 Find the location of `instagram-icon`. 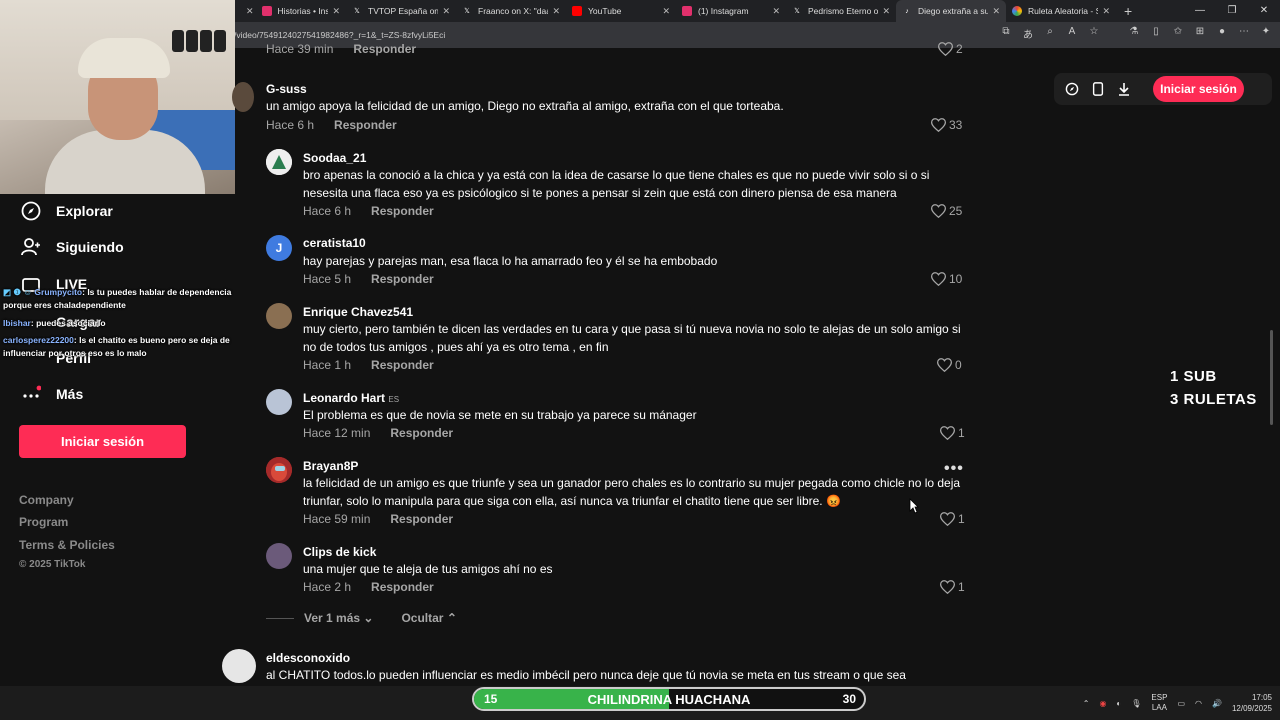

instagram-icon is located at coordinates (266, 11).